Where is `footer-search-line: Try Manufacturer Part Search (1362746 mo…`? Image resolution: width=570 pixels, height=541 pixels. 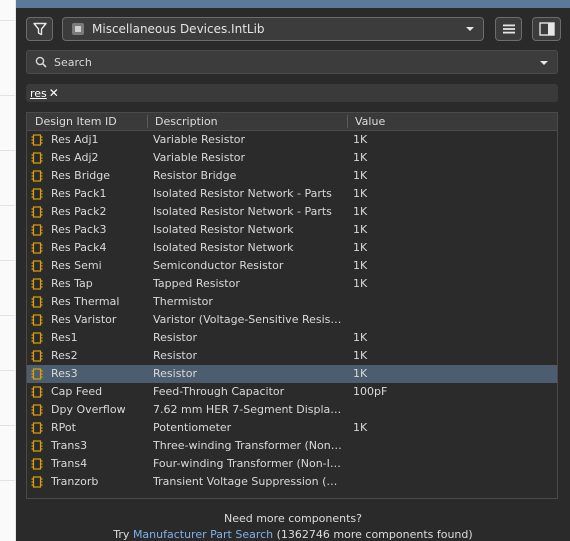
footer-search-line: Try Manufacturer Part Search (1362746 mo… is located at coordinates (293, 534).